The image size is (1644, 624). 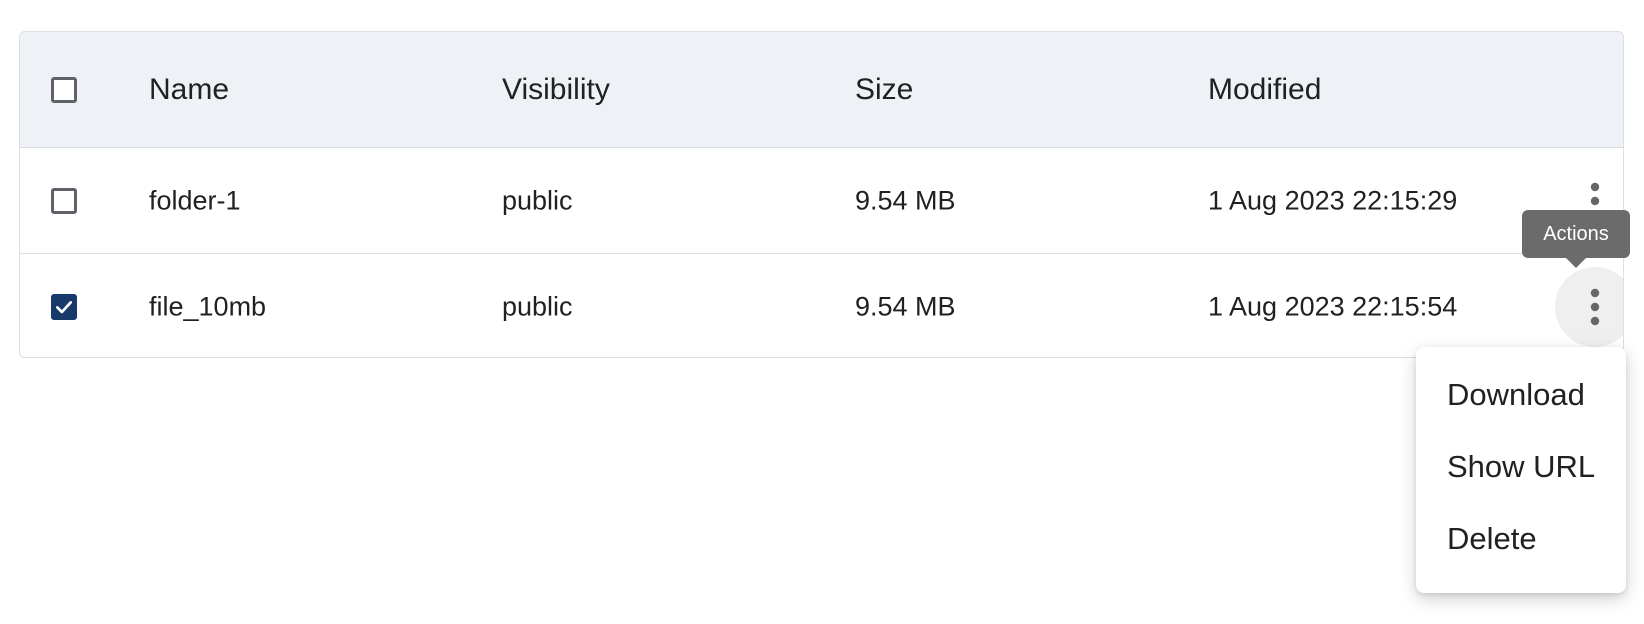 What do you see at coordinates (1521, 467) in the screenshot?
I see `menu-item-show-url: Show URL` at bounding box center [1521, 467].